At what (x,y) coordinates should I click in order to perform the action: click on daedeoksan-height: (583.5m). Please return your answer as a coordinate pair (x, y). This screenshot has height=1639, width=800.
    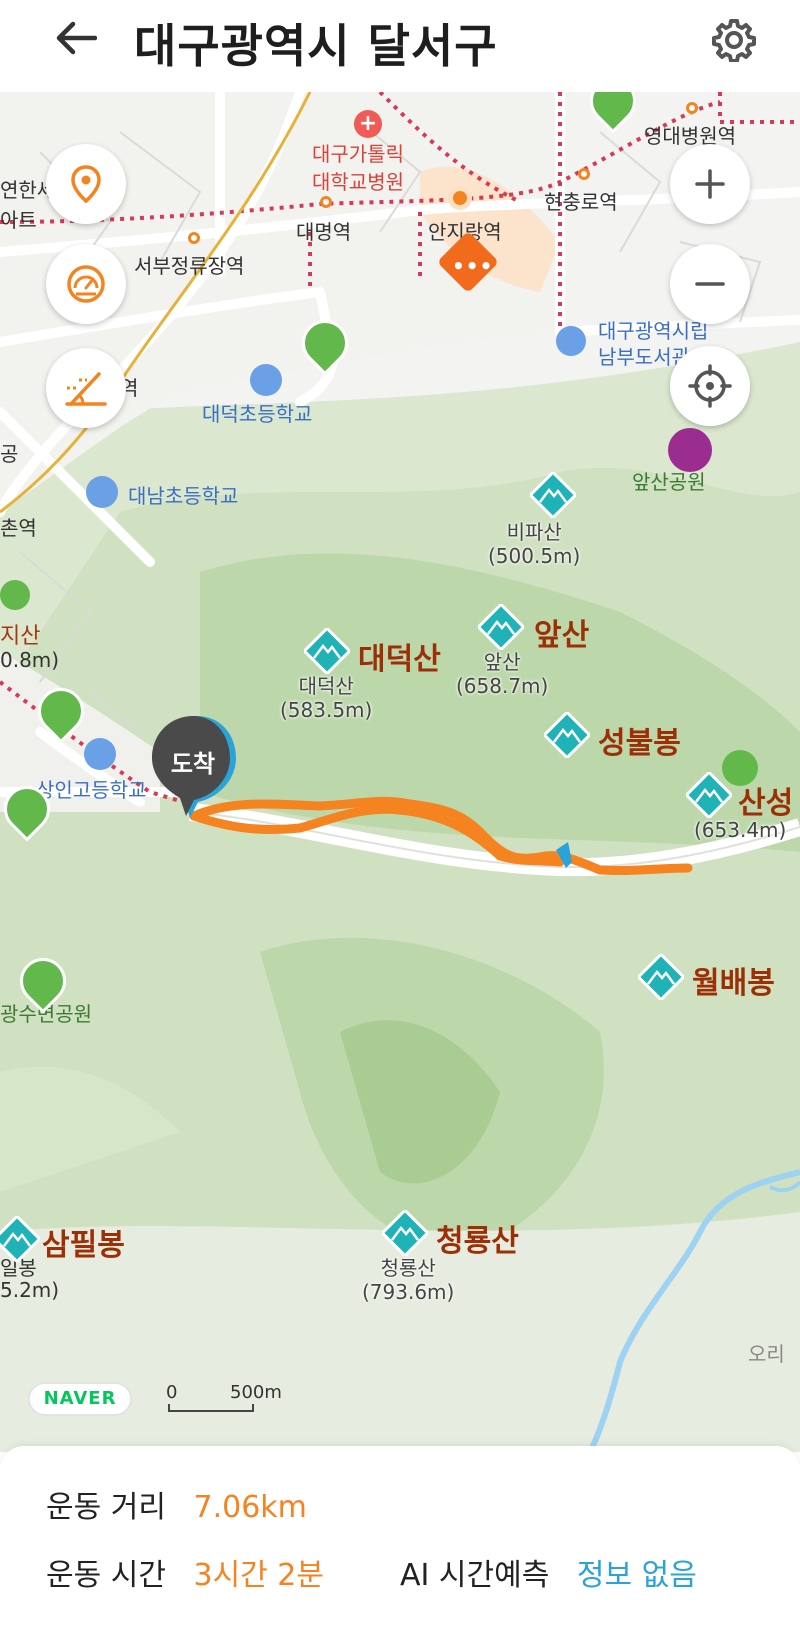
    Looking at the image, I should click on (326, 710).